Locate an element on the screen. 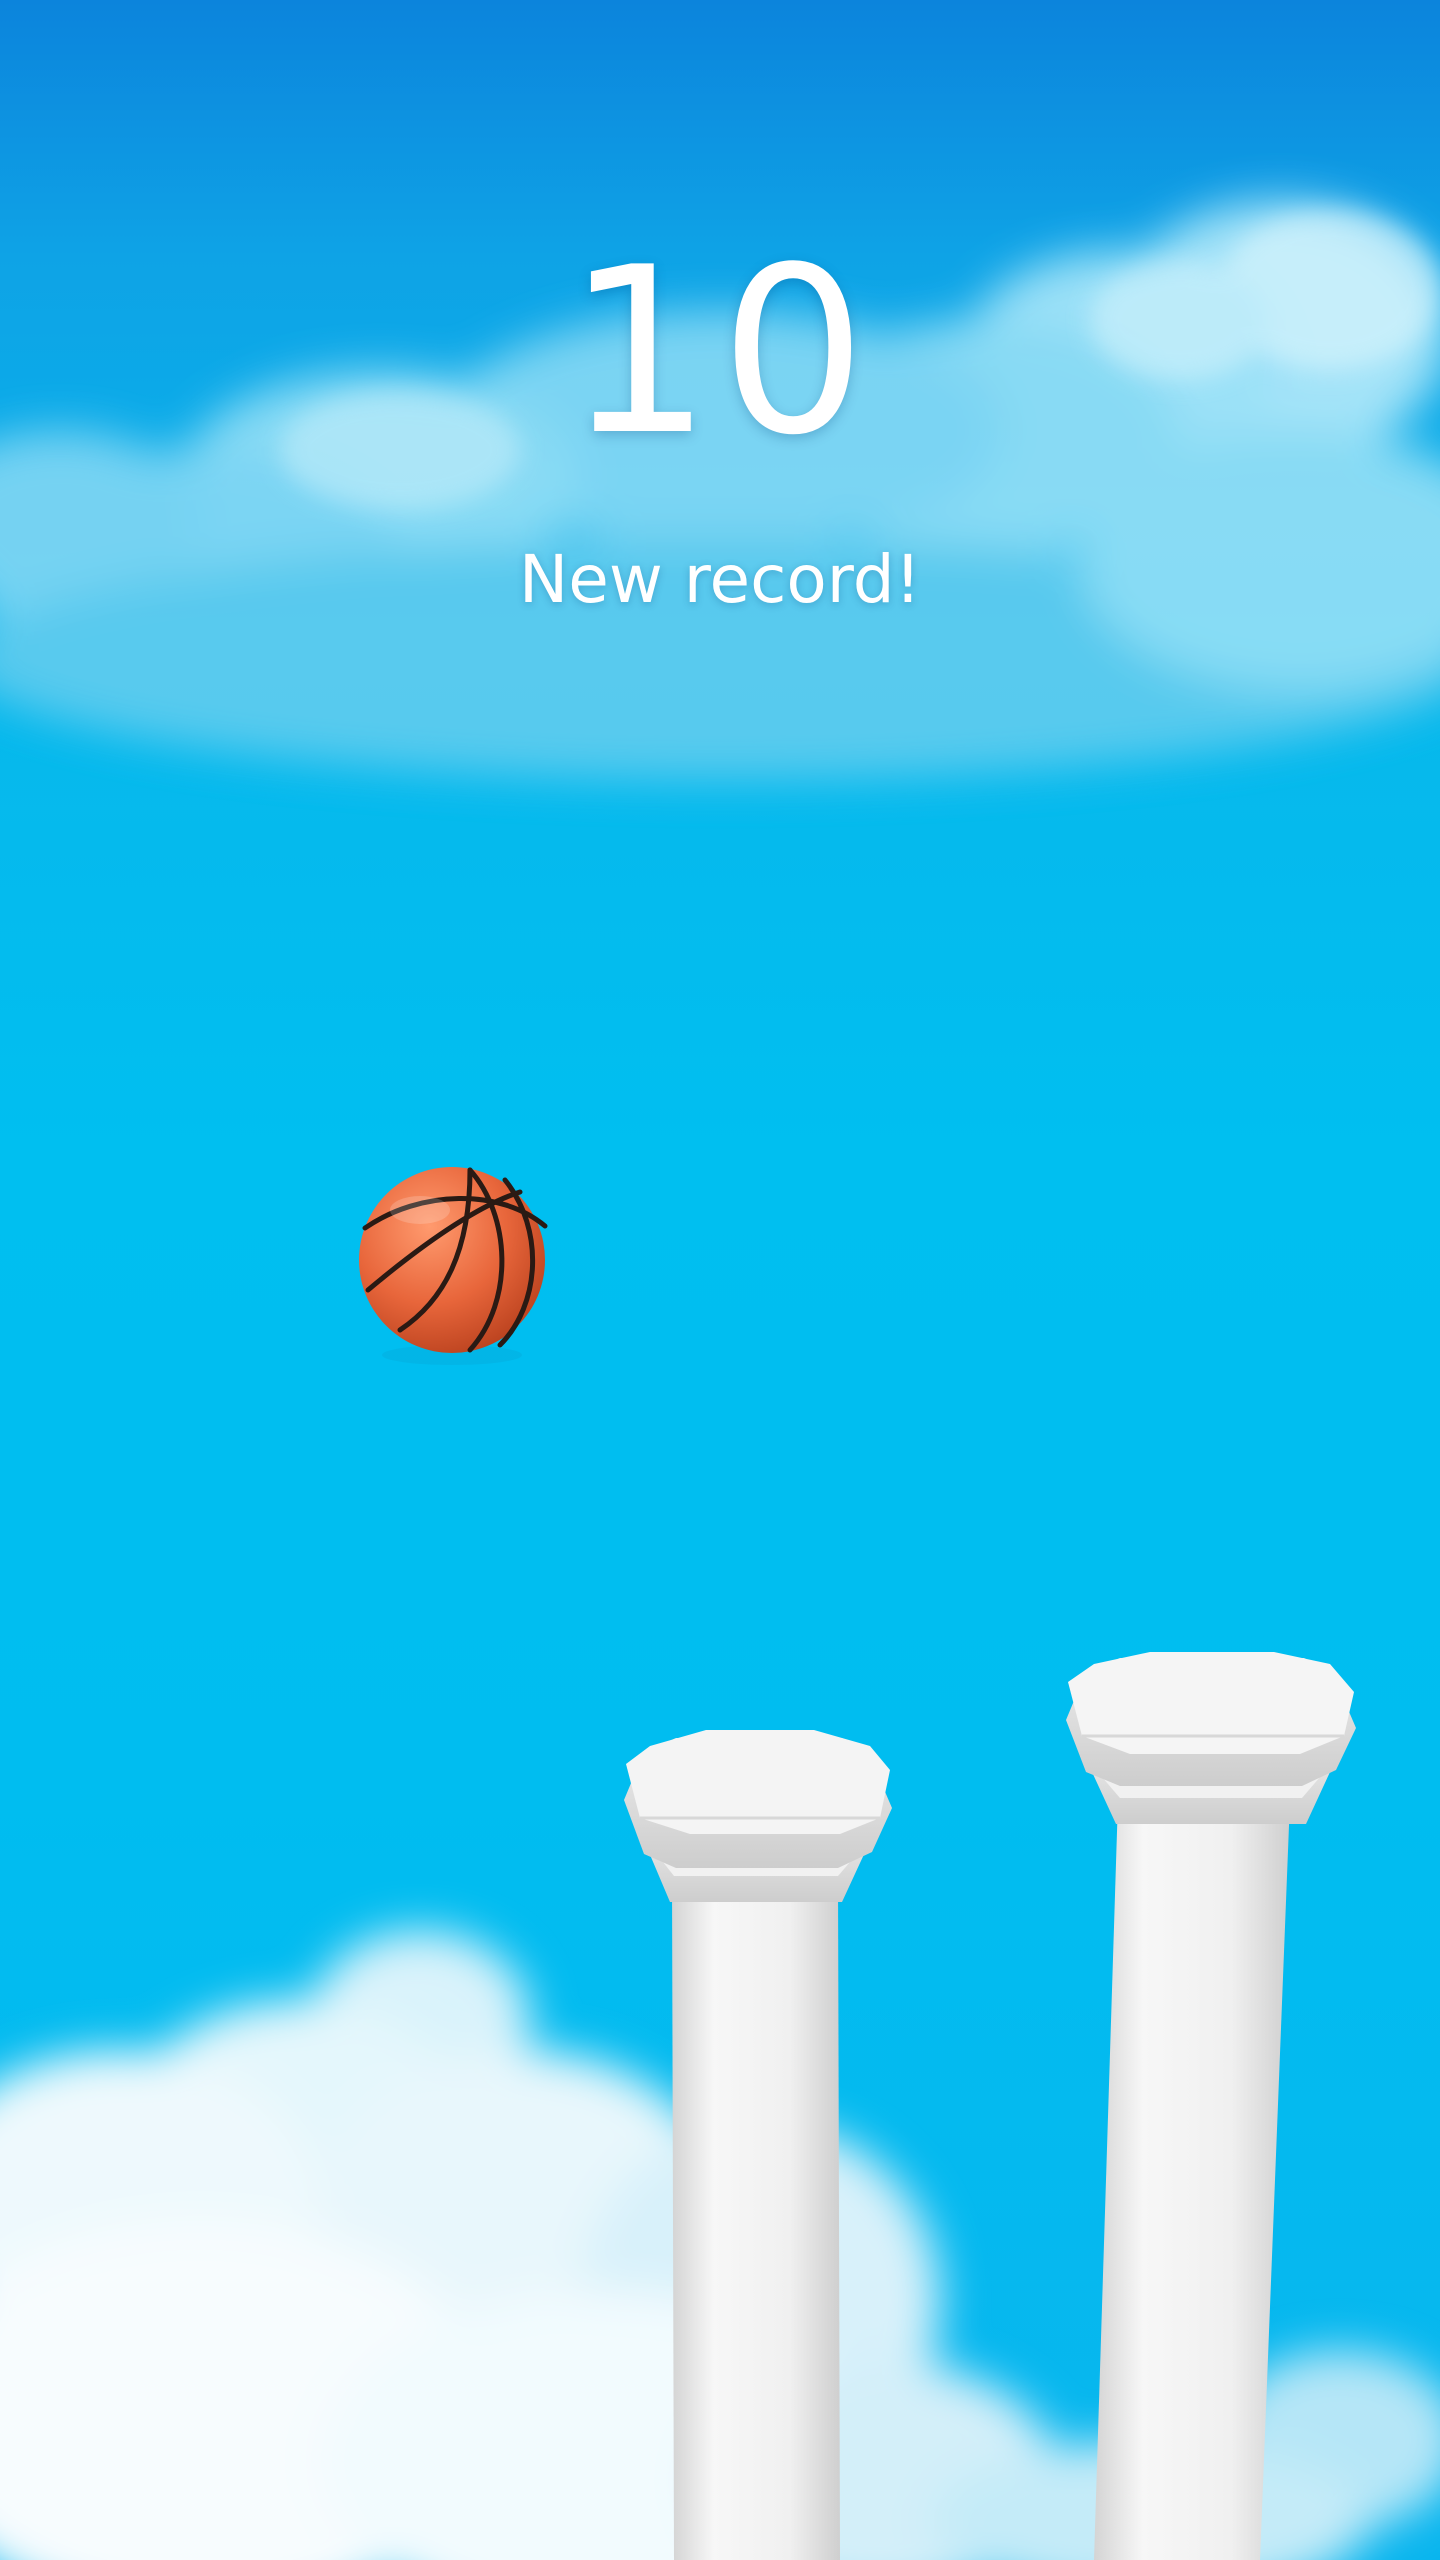 This screenshot has width=1440, height=2560. new-record-label: New record! is located at coordinates (720, 579).